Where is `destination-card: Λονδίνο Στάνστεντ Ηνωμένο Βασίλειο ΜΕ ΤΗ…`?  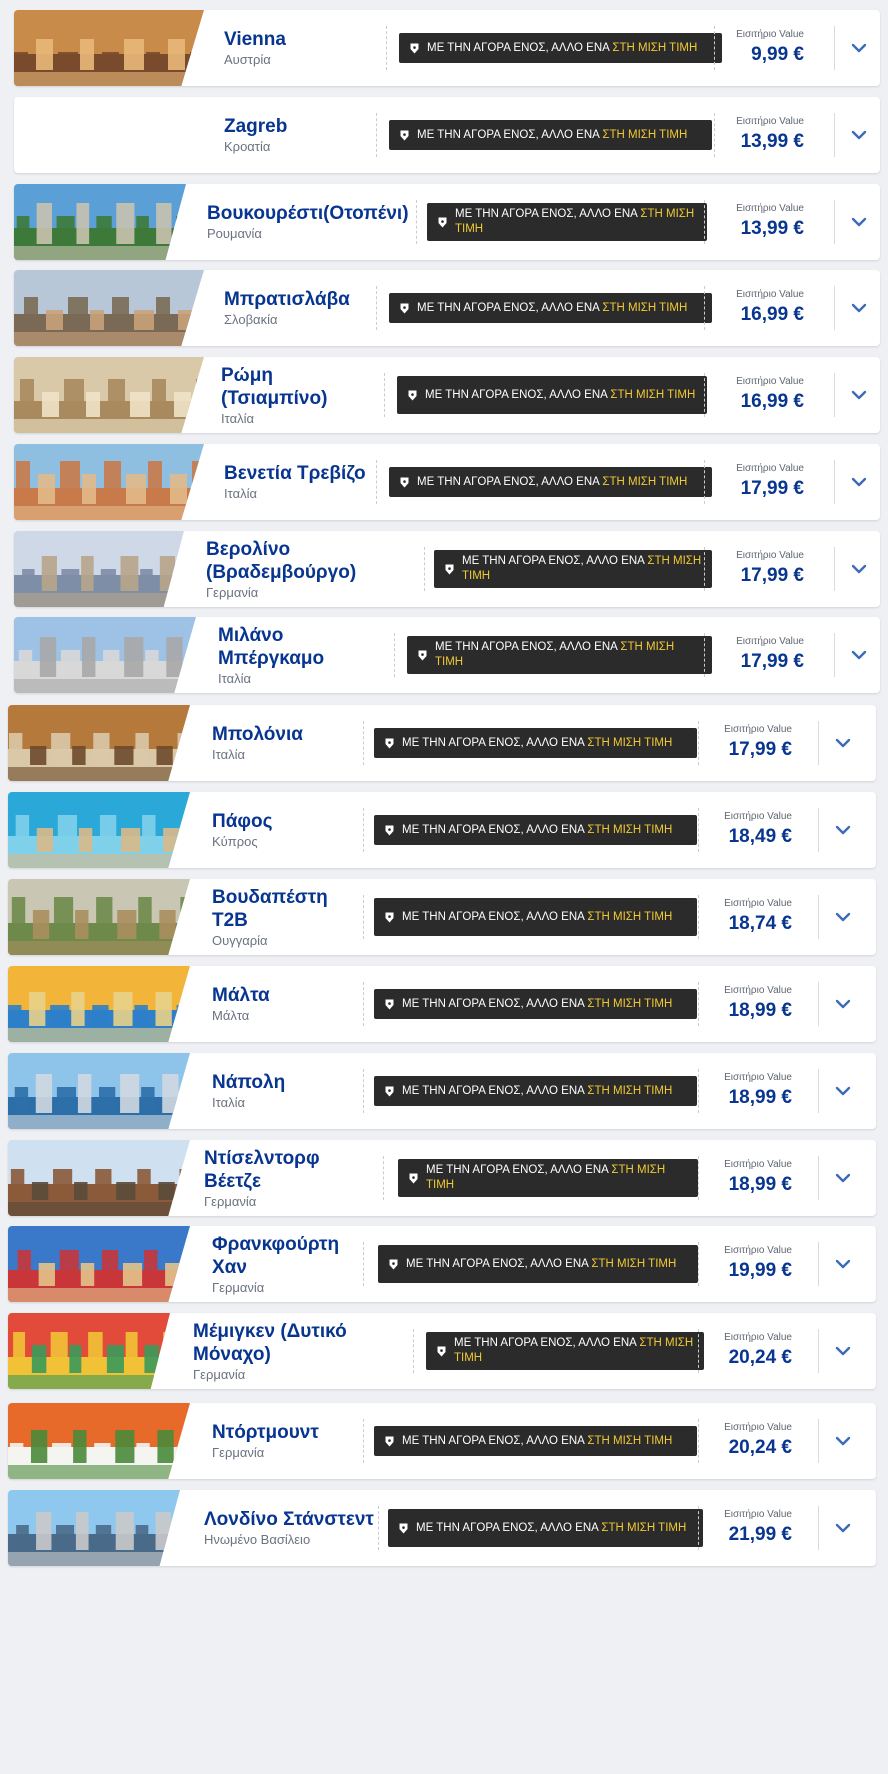
destination-card: Λονδίνο Στάνστεντ Ηνωμένο Βασίλειο ΜΕ ΤΗ… is located at coordinates (442, 1528).